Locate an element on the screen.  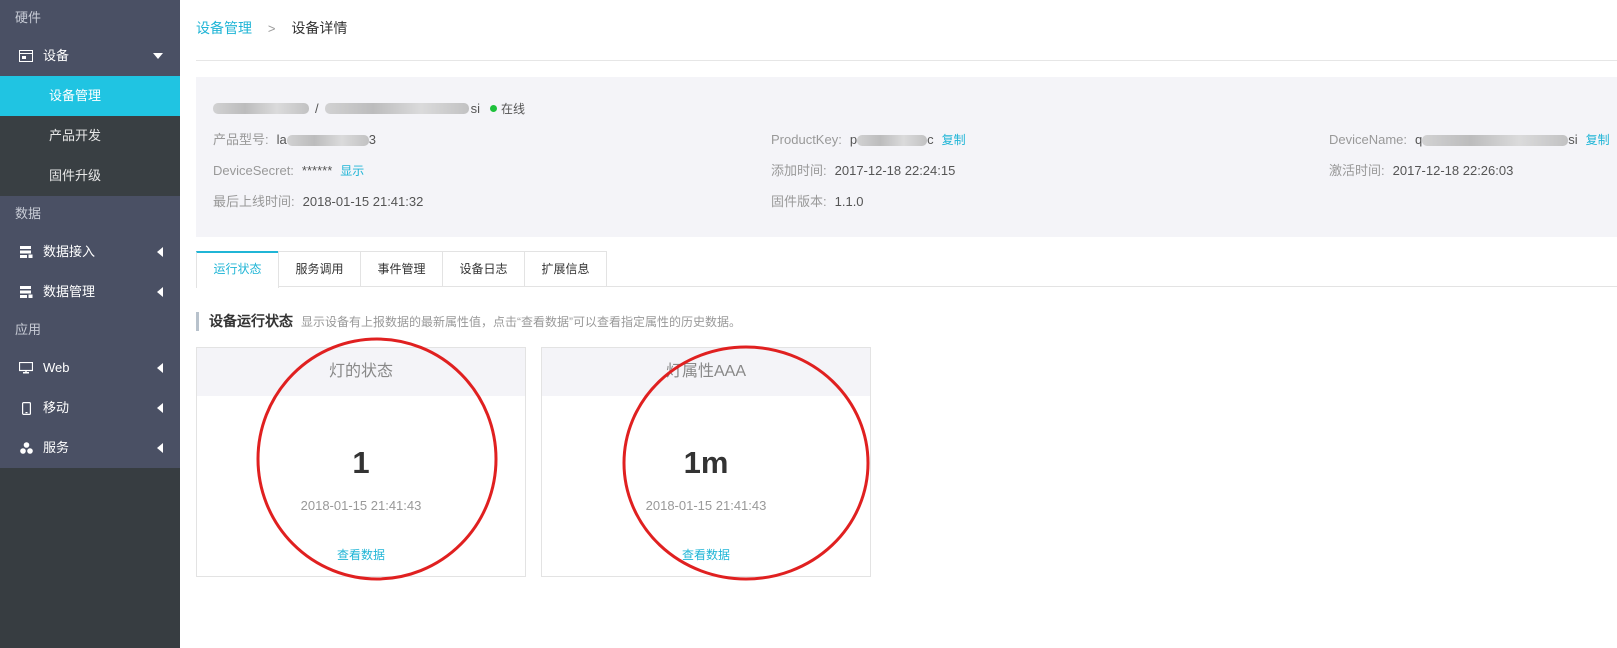
tab-device-log: 设备日志 is located at coordinates (483, 268).